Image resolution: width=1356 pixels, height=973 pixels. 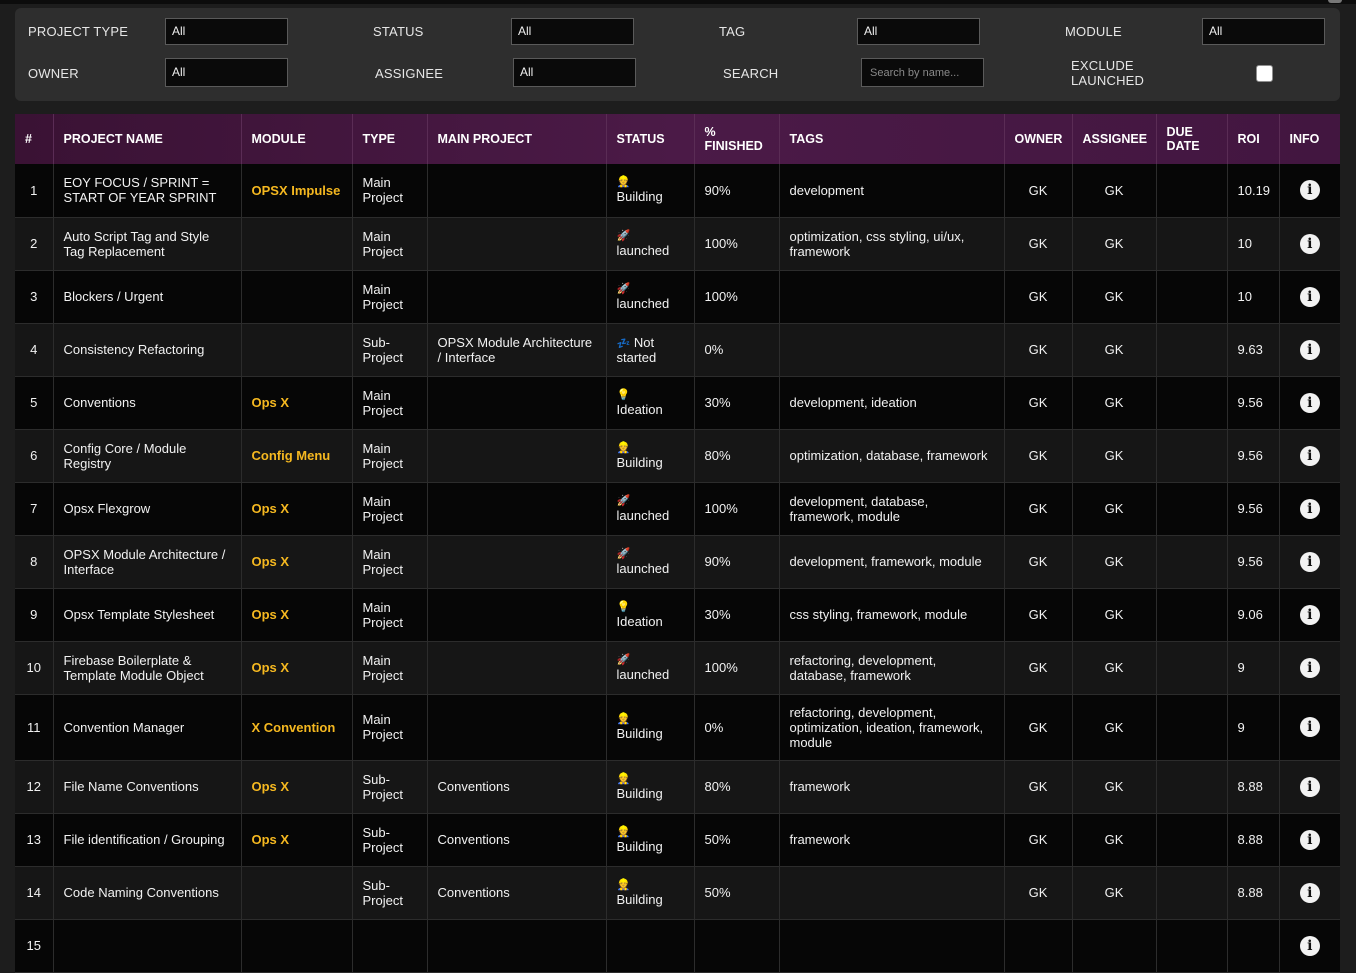 I want to click on module-select: All, so click(x=1263, y=31).